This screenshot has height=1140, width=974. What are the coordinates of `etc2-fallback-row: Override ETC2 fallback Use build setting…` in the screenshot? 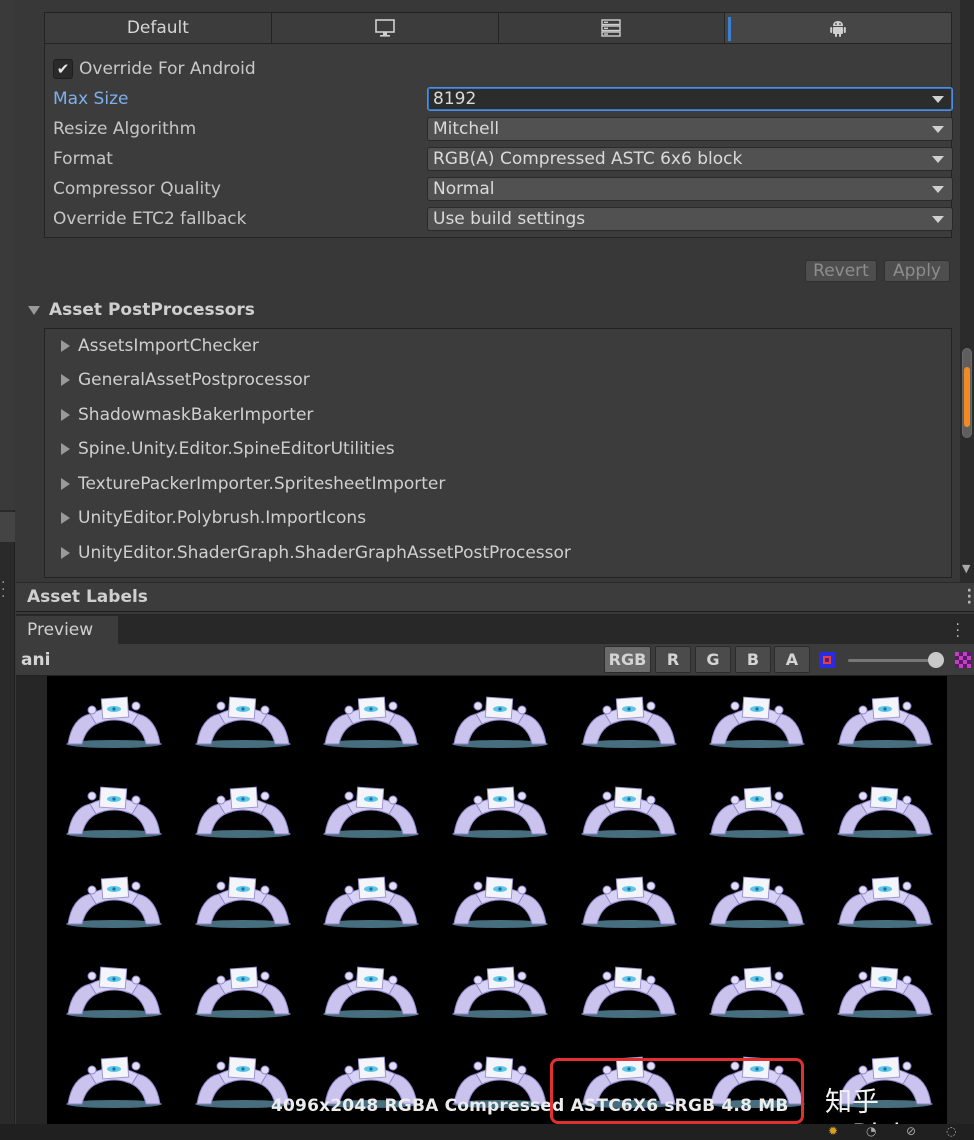 It's located at (503, 219).